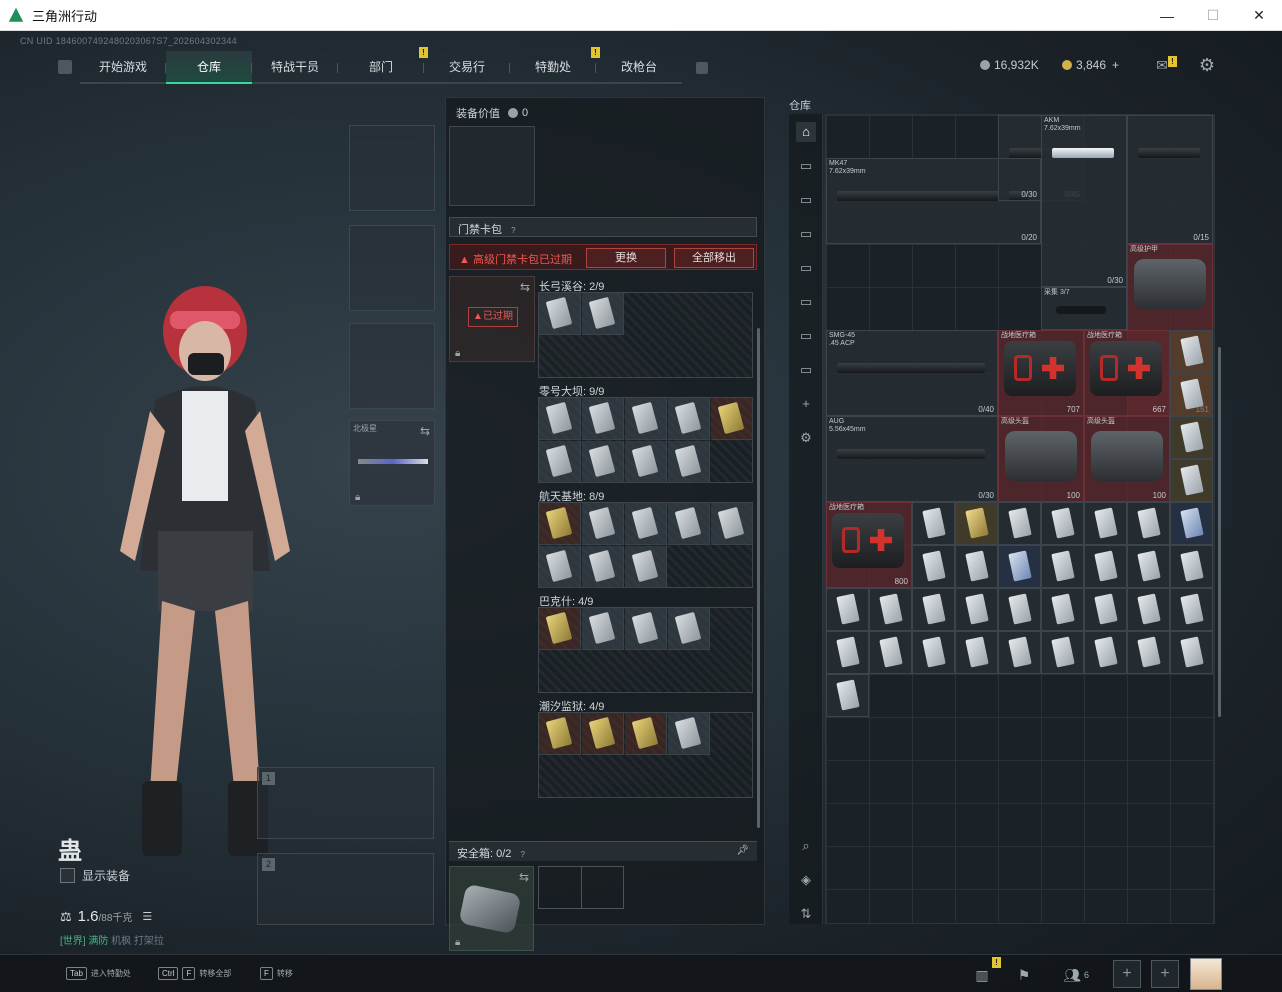 The image size is (1282, 992). I want to click on stats-chart-icon: ▥, so click(982, 975).